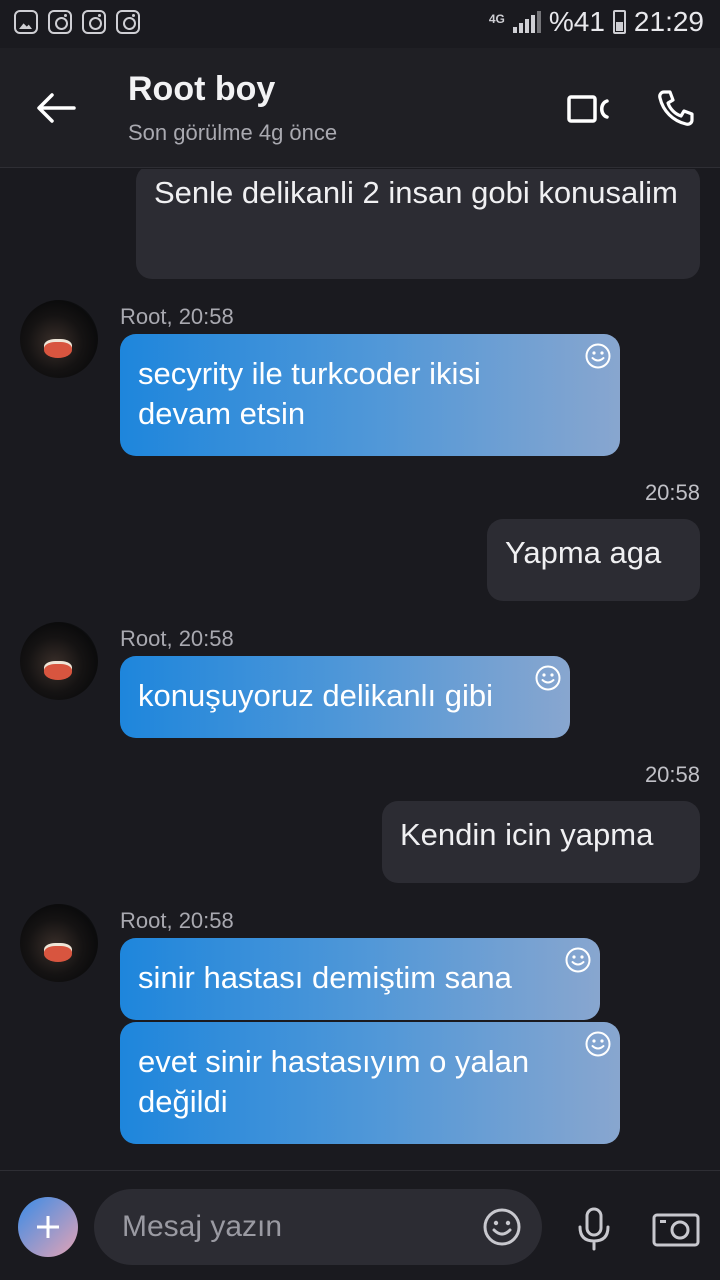 Image resolution: width=720 pixels, height=1280 pixels. What do you see at coordinates (418, 224) in the screenshot?
I see `outgoing-message: Senle delikanli 2 insan gobi konusalim` at bounding box center [418, 224].